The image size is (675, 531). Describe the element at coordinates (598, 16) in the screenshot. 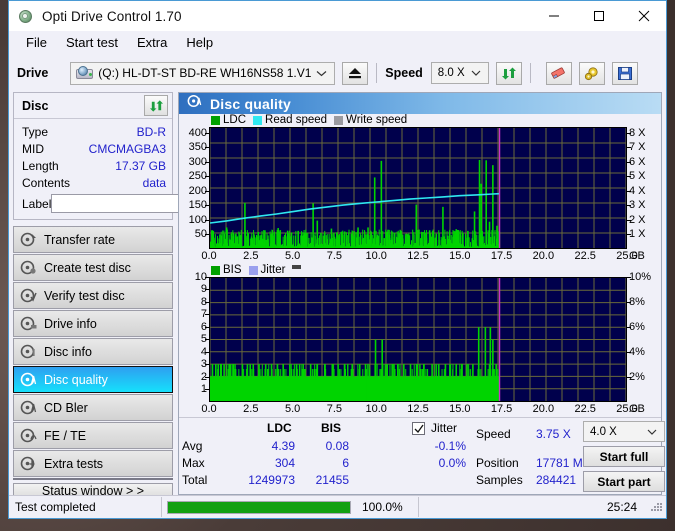

I see `maximize-icon` at that location.